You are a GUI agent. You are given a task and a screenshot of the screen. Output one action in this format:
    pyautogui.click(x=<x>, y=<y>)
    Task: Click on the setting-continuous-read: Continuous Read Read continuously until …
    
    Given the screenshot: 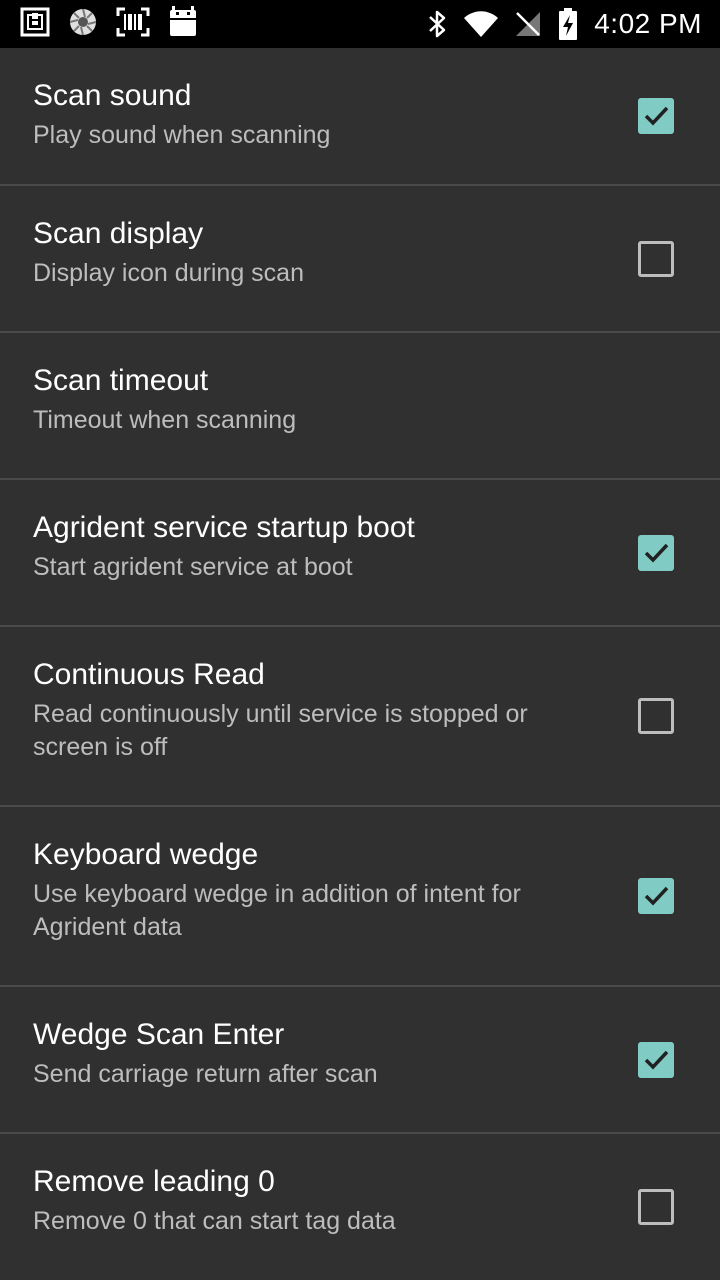 What is the action you would take?
    pyautogui.click(x=360, y=717)
    